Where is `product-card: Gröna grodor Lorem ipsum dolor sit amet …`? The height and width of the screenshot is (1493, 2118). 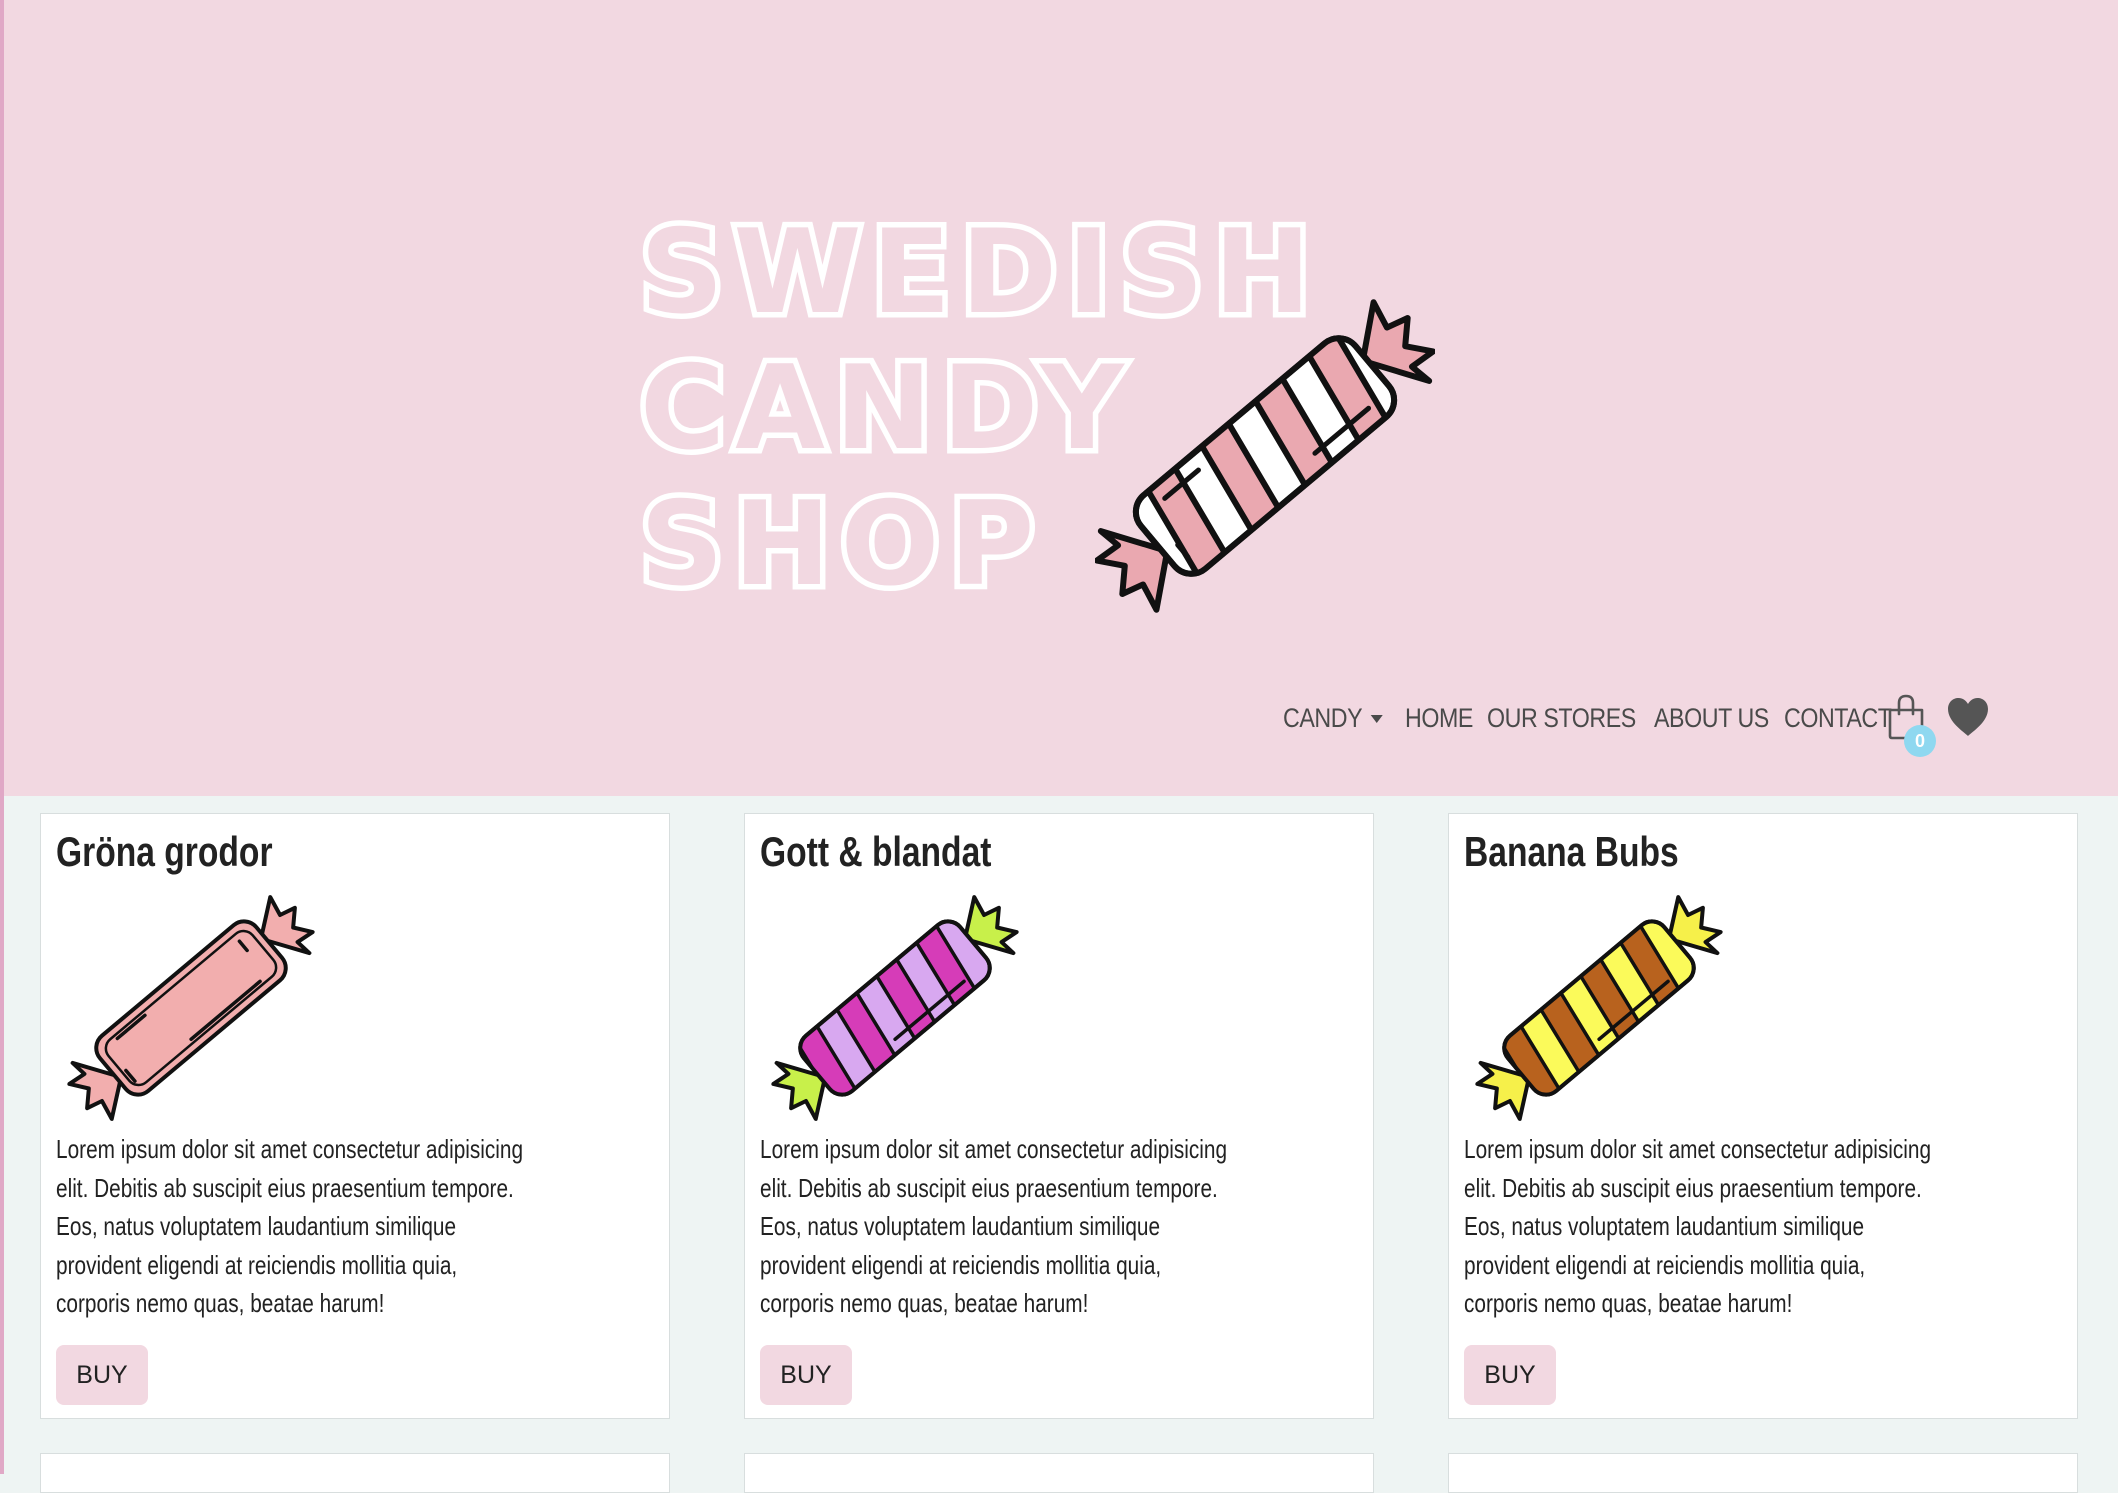
product-card: Gröna grodor Lorem ipsum dolor sit amet … is located at coordinates (355, 1116).